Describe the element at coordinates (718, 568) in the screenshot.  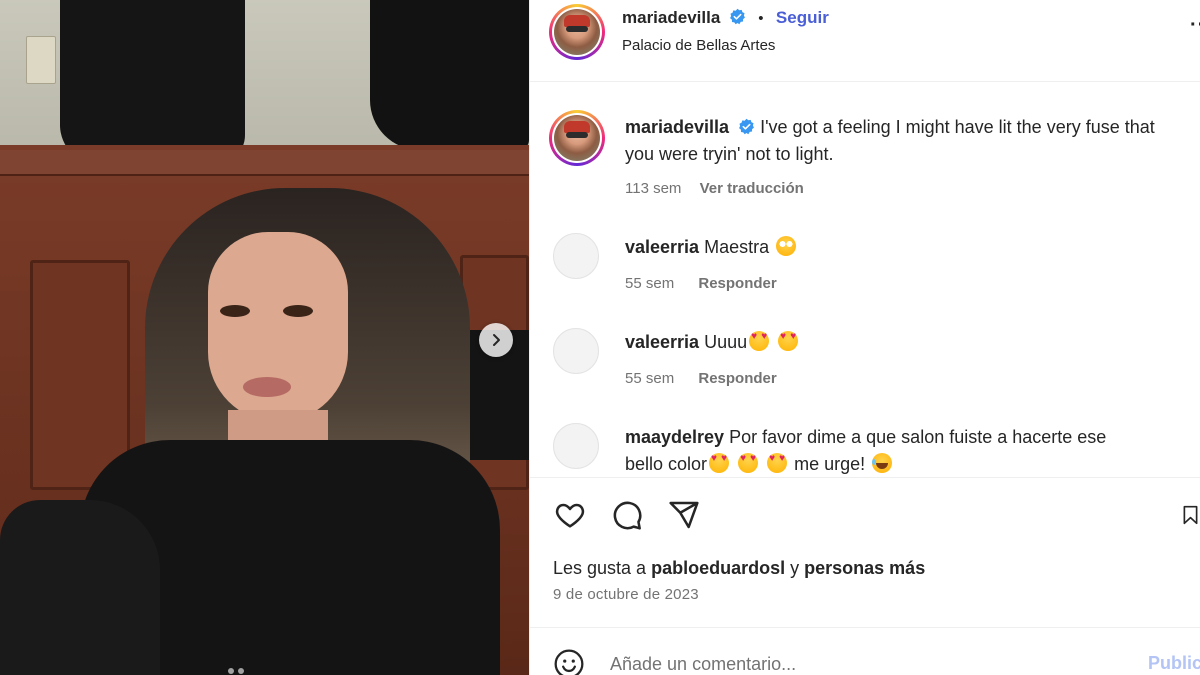
I see `likes-user: pabloeduardosl` at that location.